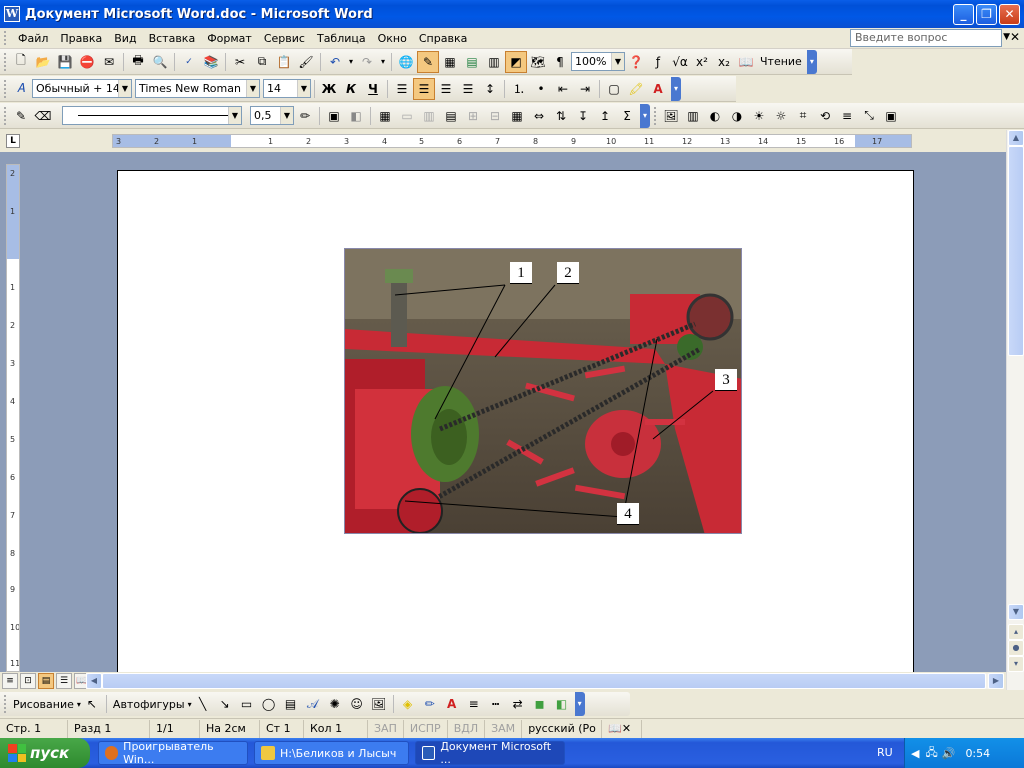 Image resolution: width=1024 pixels, height=768 pixels. What do you see at coordinates (383, 62) in the screenshot?
I see `redo-dropdown-icon: ▾` at bounding box center [383, 62].